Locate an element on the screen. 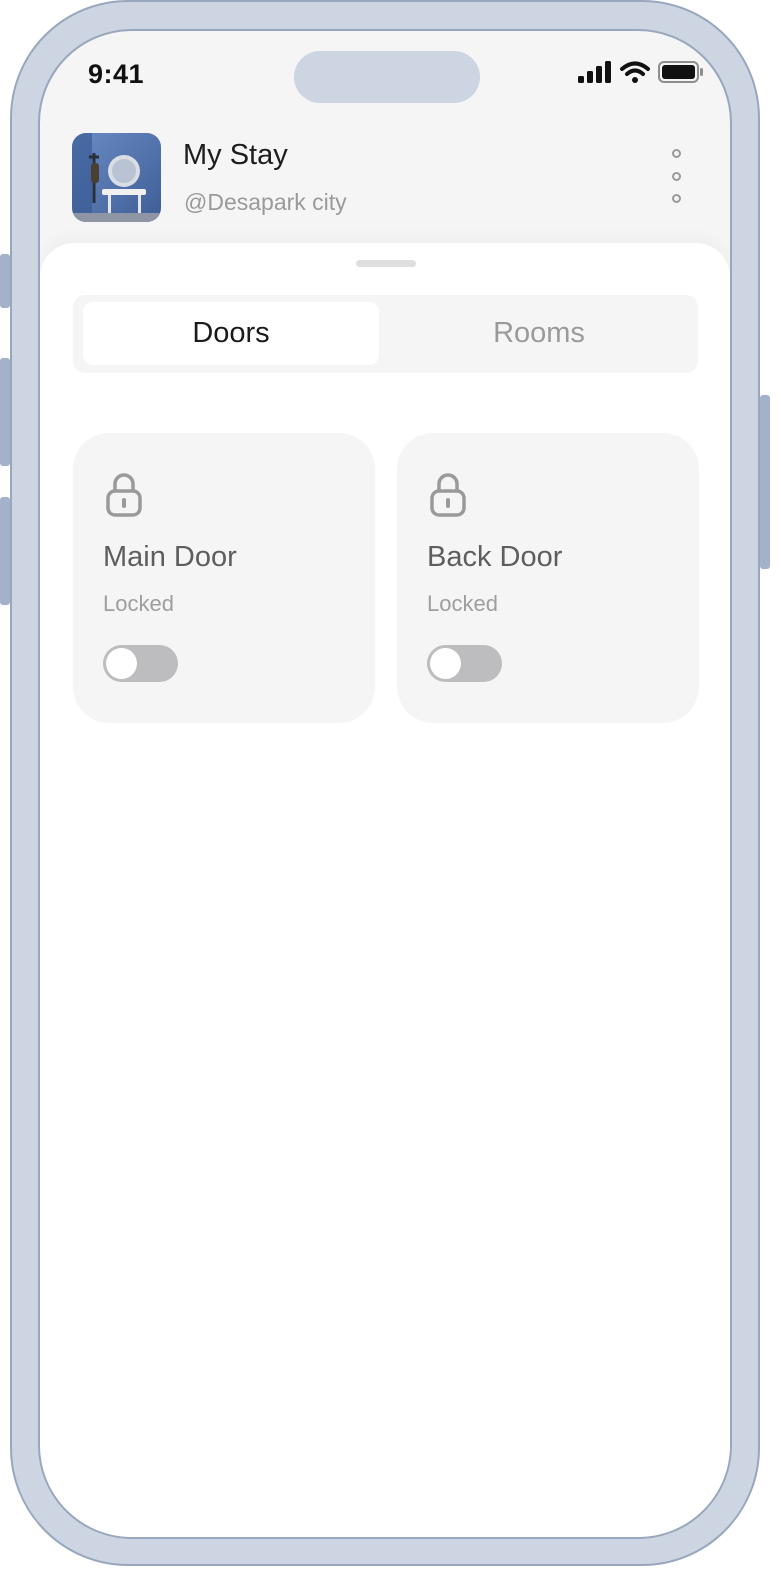 The height and width of the screenshot is (1589, 780). tab-rooms: Rooms is located at coordinates (539, 333).